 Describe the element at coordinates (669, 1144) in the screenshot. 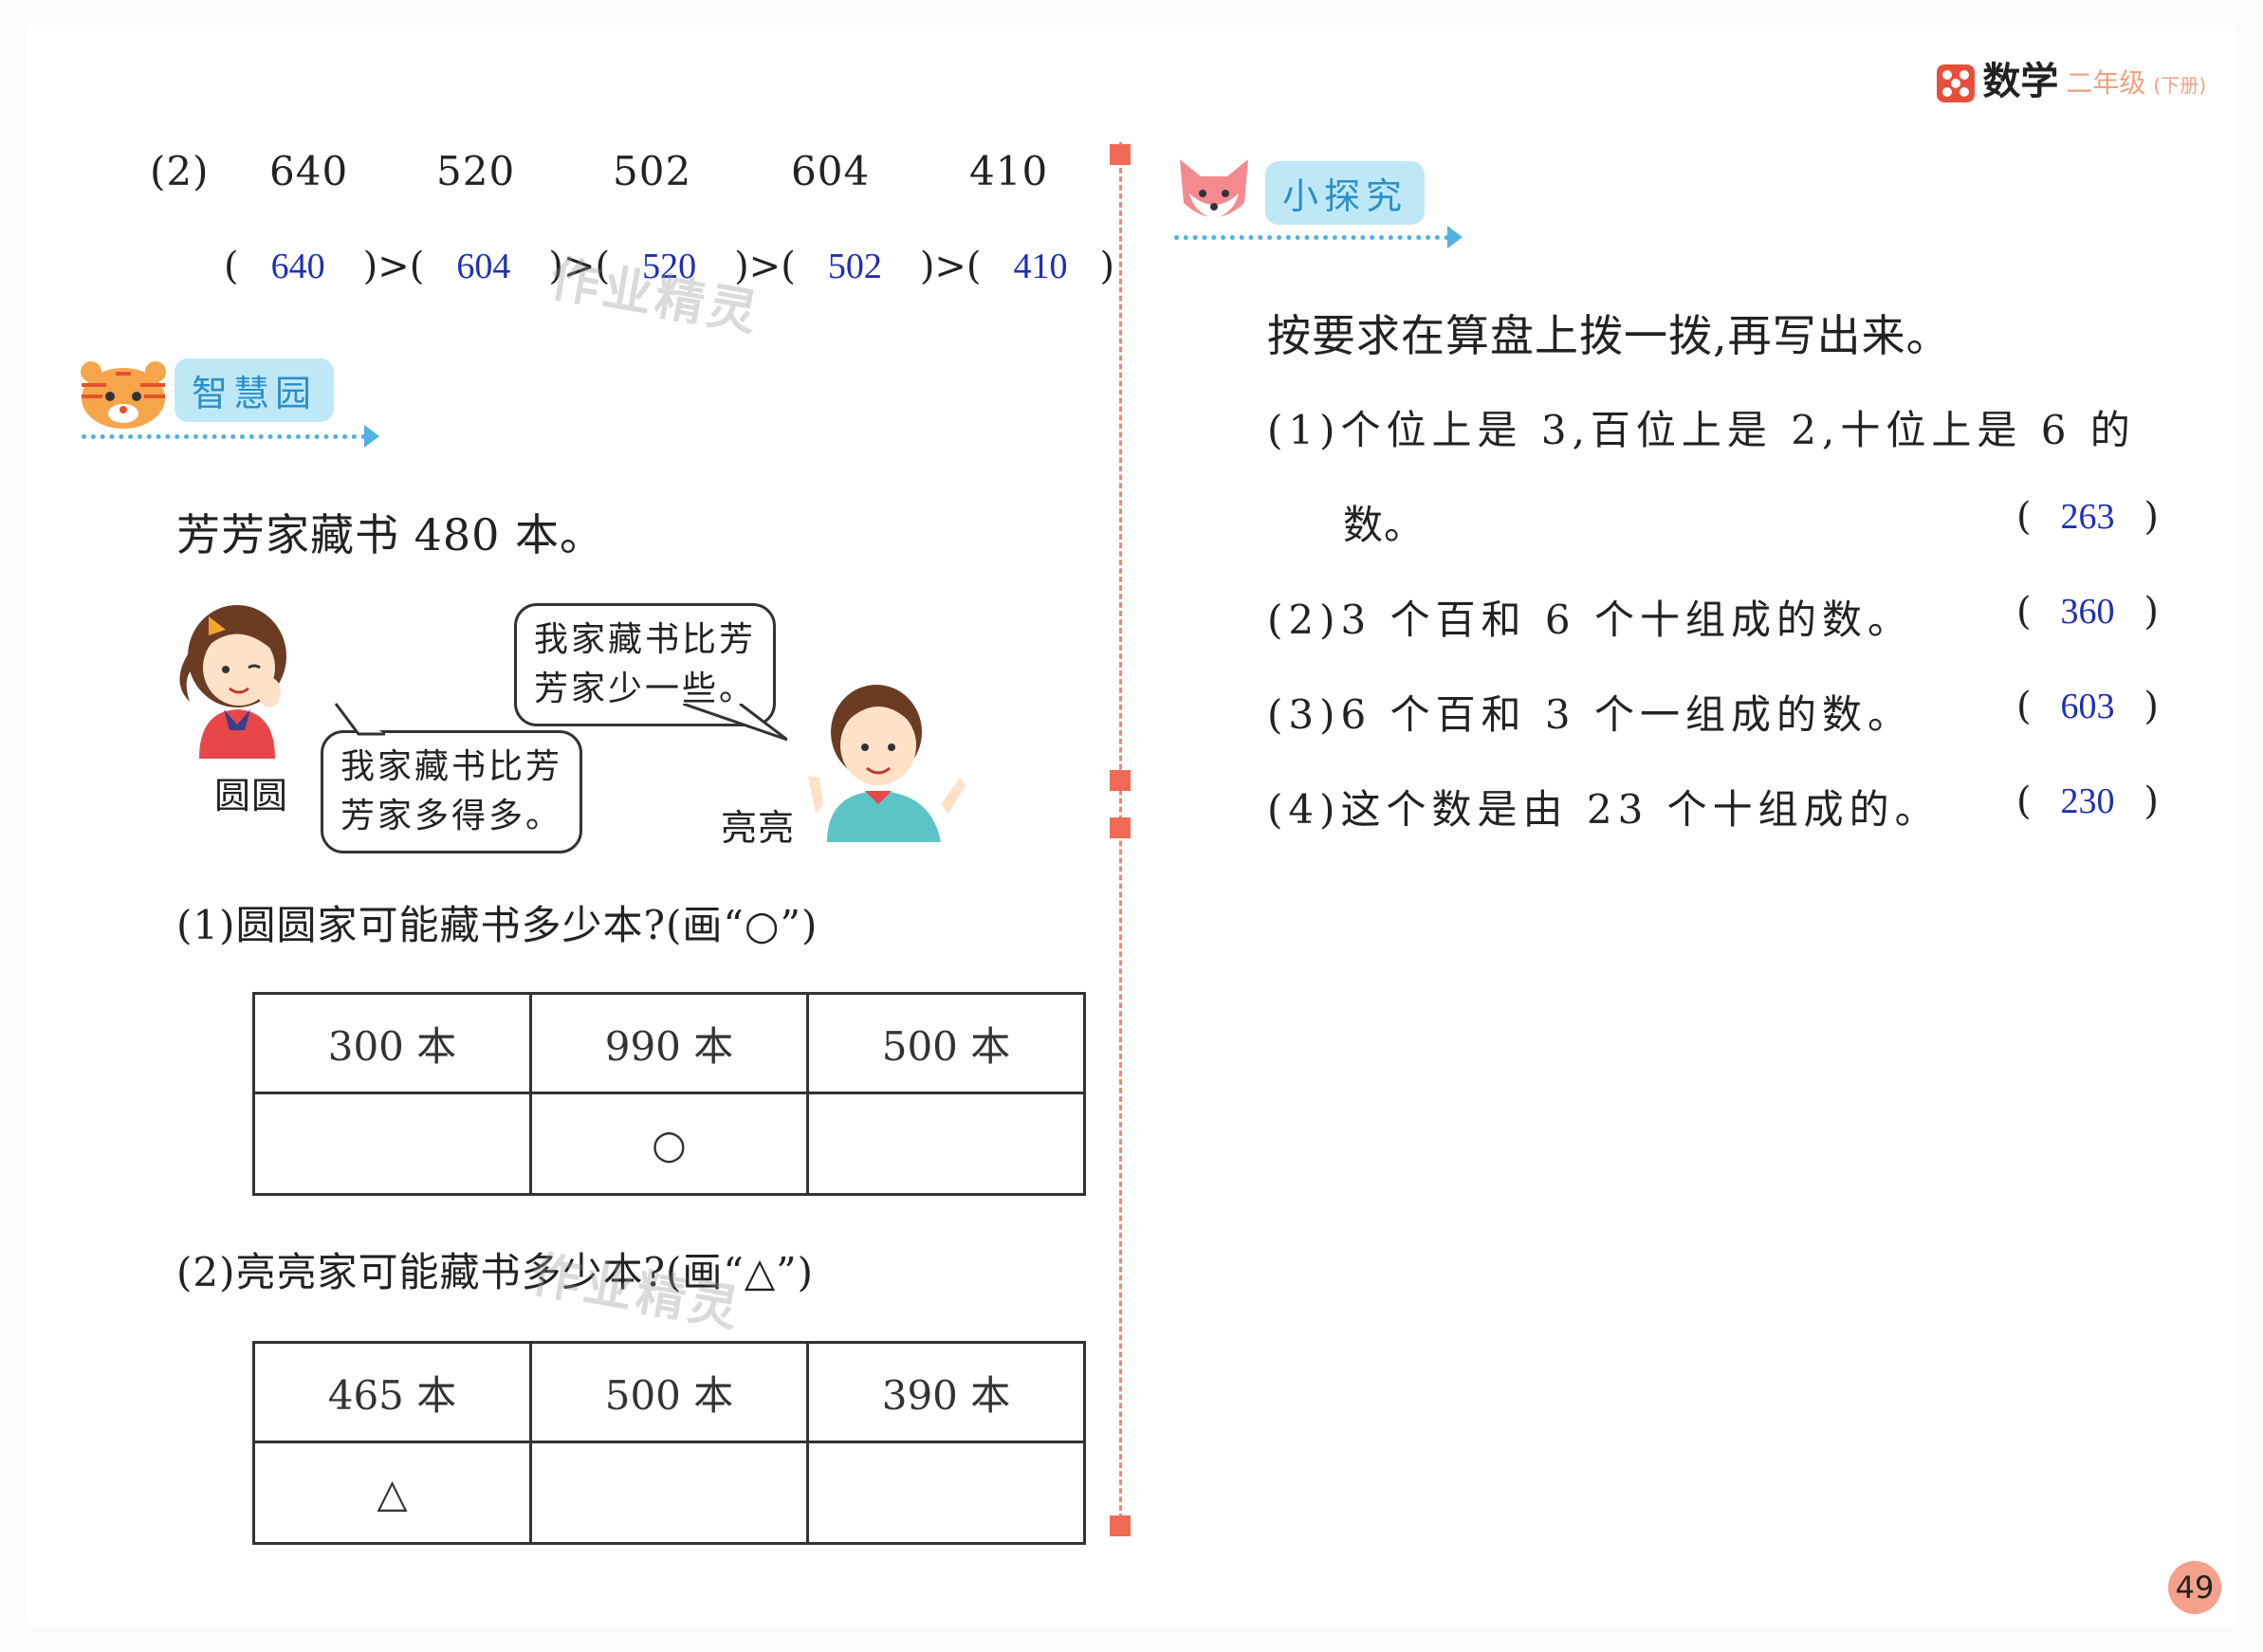

I see `table-cell-mark: ○` at that location.